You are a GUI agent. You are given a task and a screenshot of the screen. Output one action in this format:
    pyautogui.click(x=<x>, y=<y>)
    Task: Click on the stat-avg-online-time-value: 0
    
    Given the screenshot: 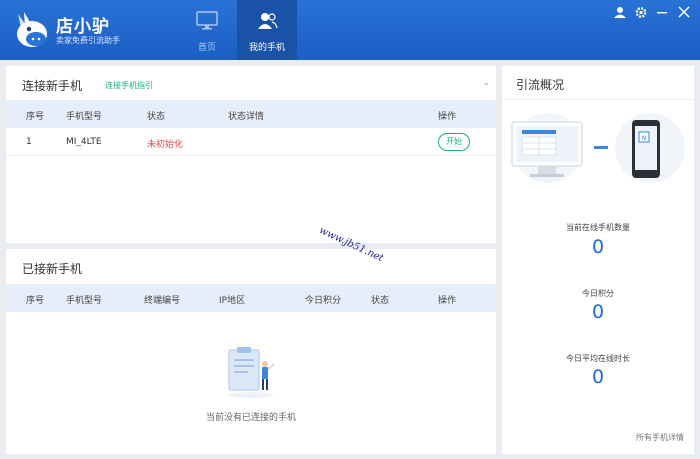 What is the action you would take?
    pyautogui.click(x=598, y=377)
    